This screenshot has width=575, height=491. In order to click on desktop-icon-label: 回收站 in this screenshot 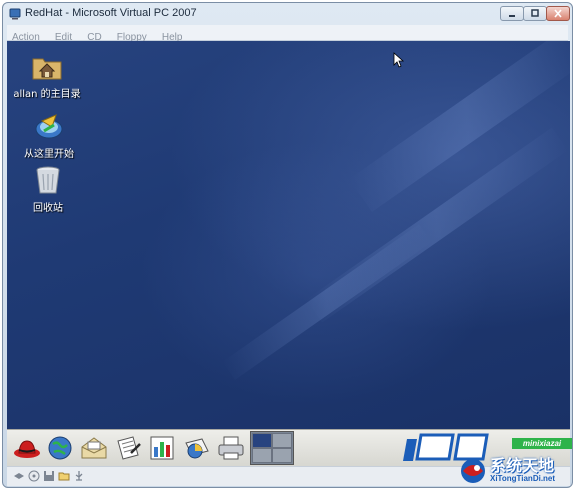, I will do `click(48, 208)`.